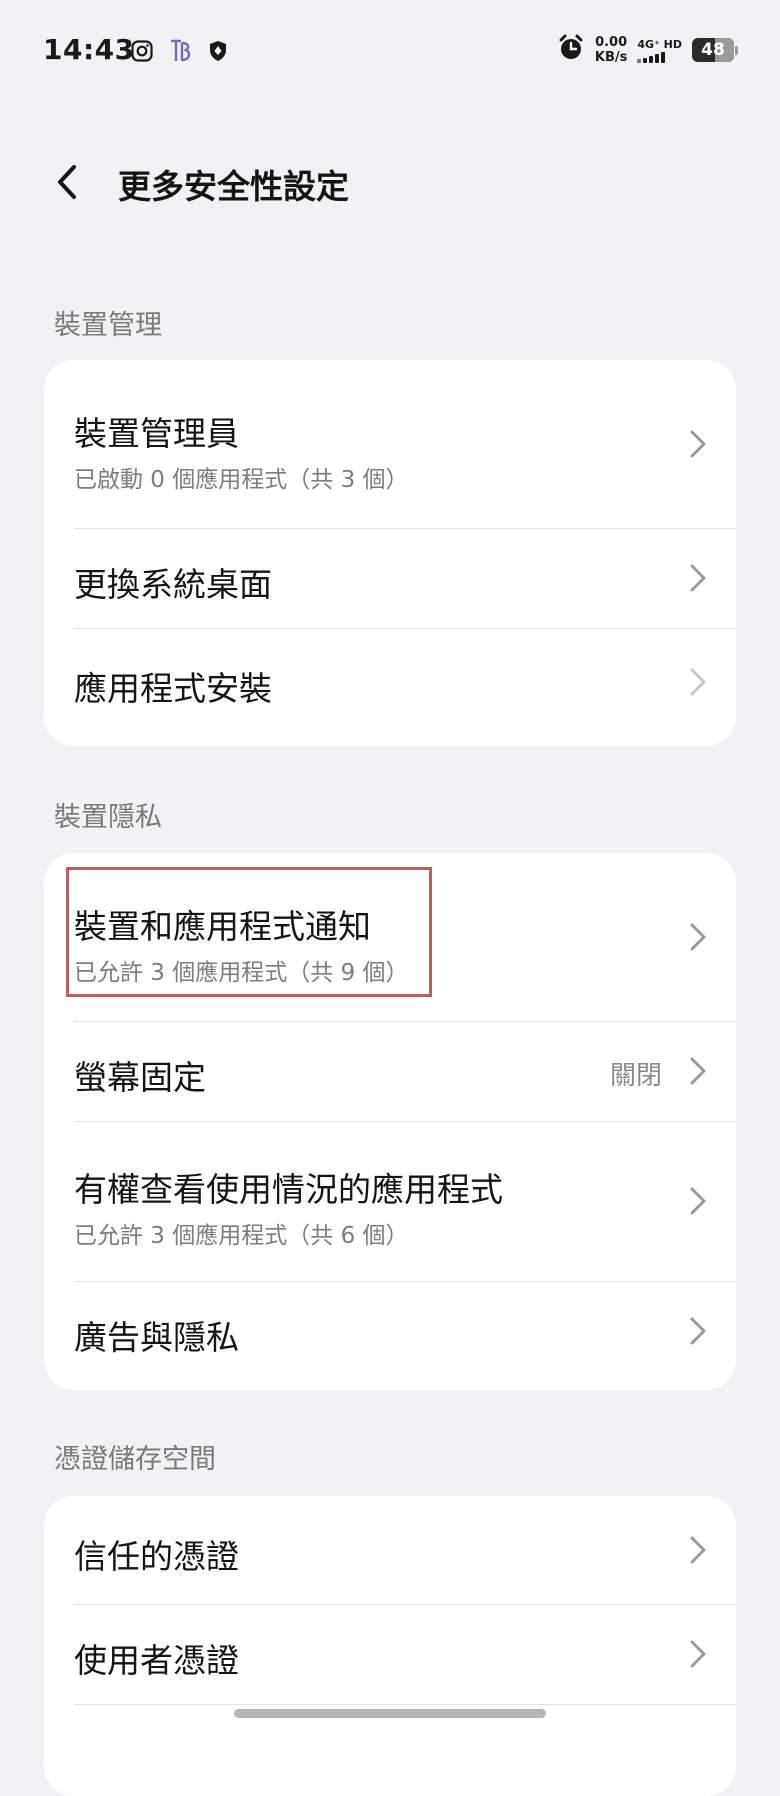 The width and height of the screenshot is (780, 1796). What do you see at coordinates (135, 1459) in the screenshot?
I see `section-label-credential-storage: 憑證儲存空間` at bounding box center [135, 1459].